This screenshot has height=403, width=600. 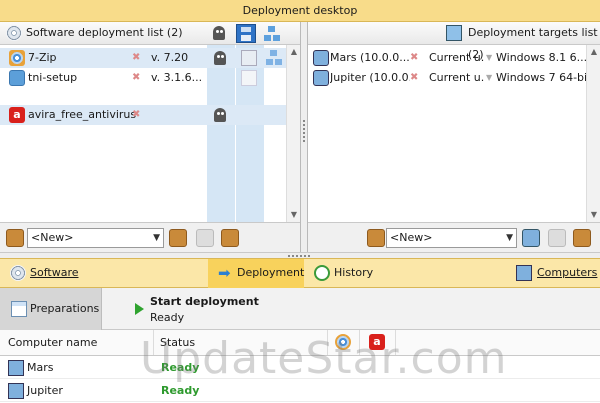 I want to click on targets-selector-value: <New>, so click(x=411, y=237).